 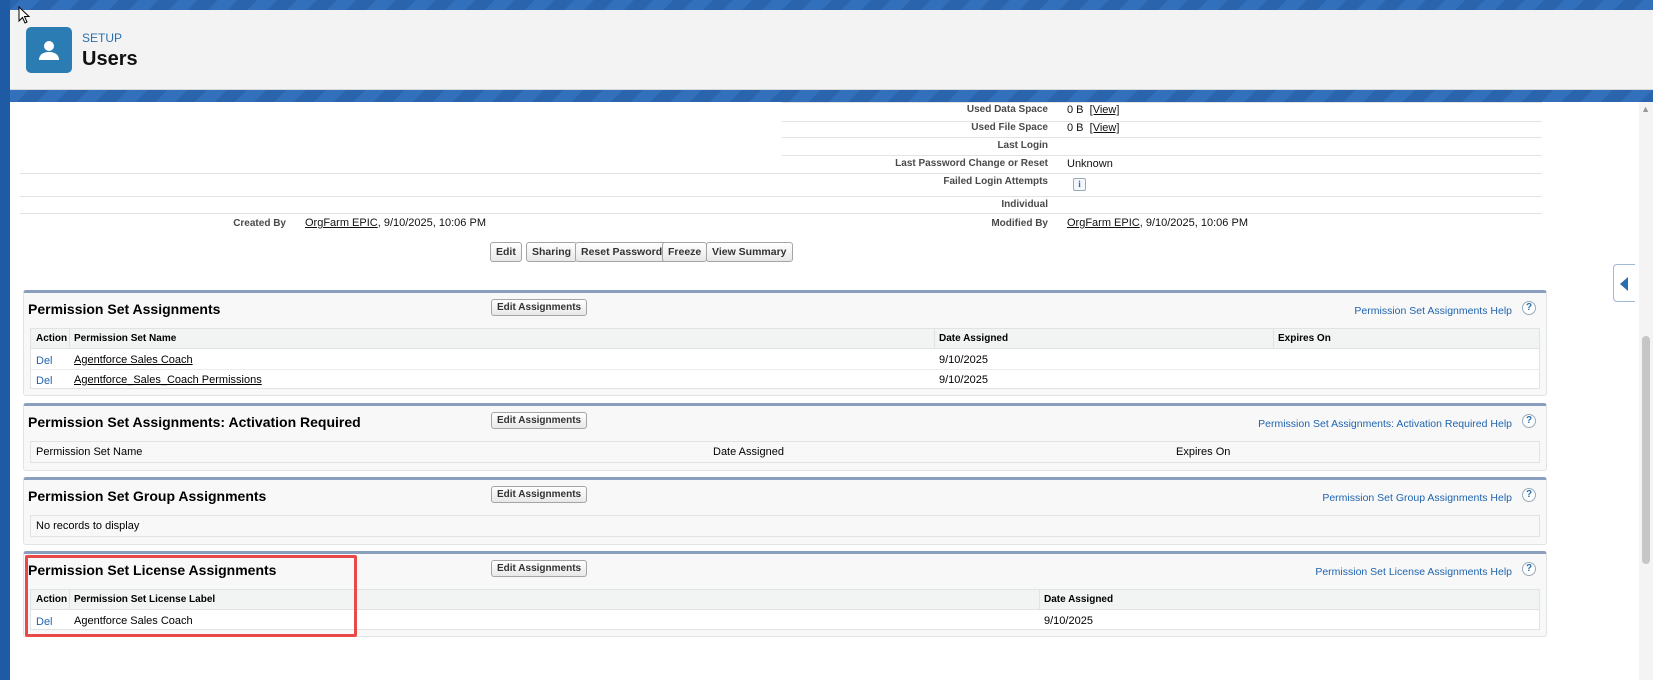 What do you see at coordinates (785, 369) in the screenshot?
I see `row-divider` at bounding box center [785, 369].